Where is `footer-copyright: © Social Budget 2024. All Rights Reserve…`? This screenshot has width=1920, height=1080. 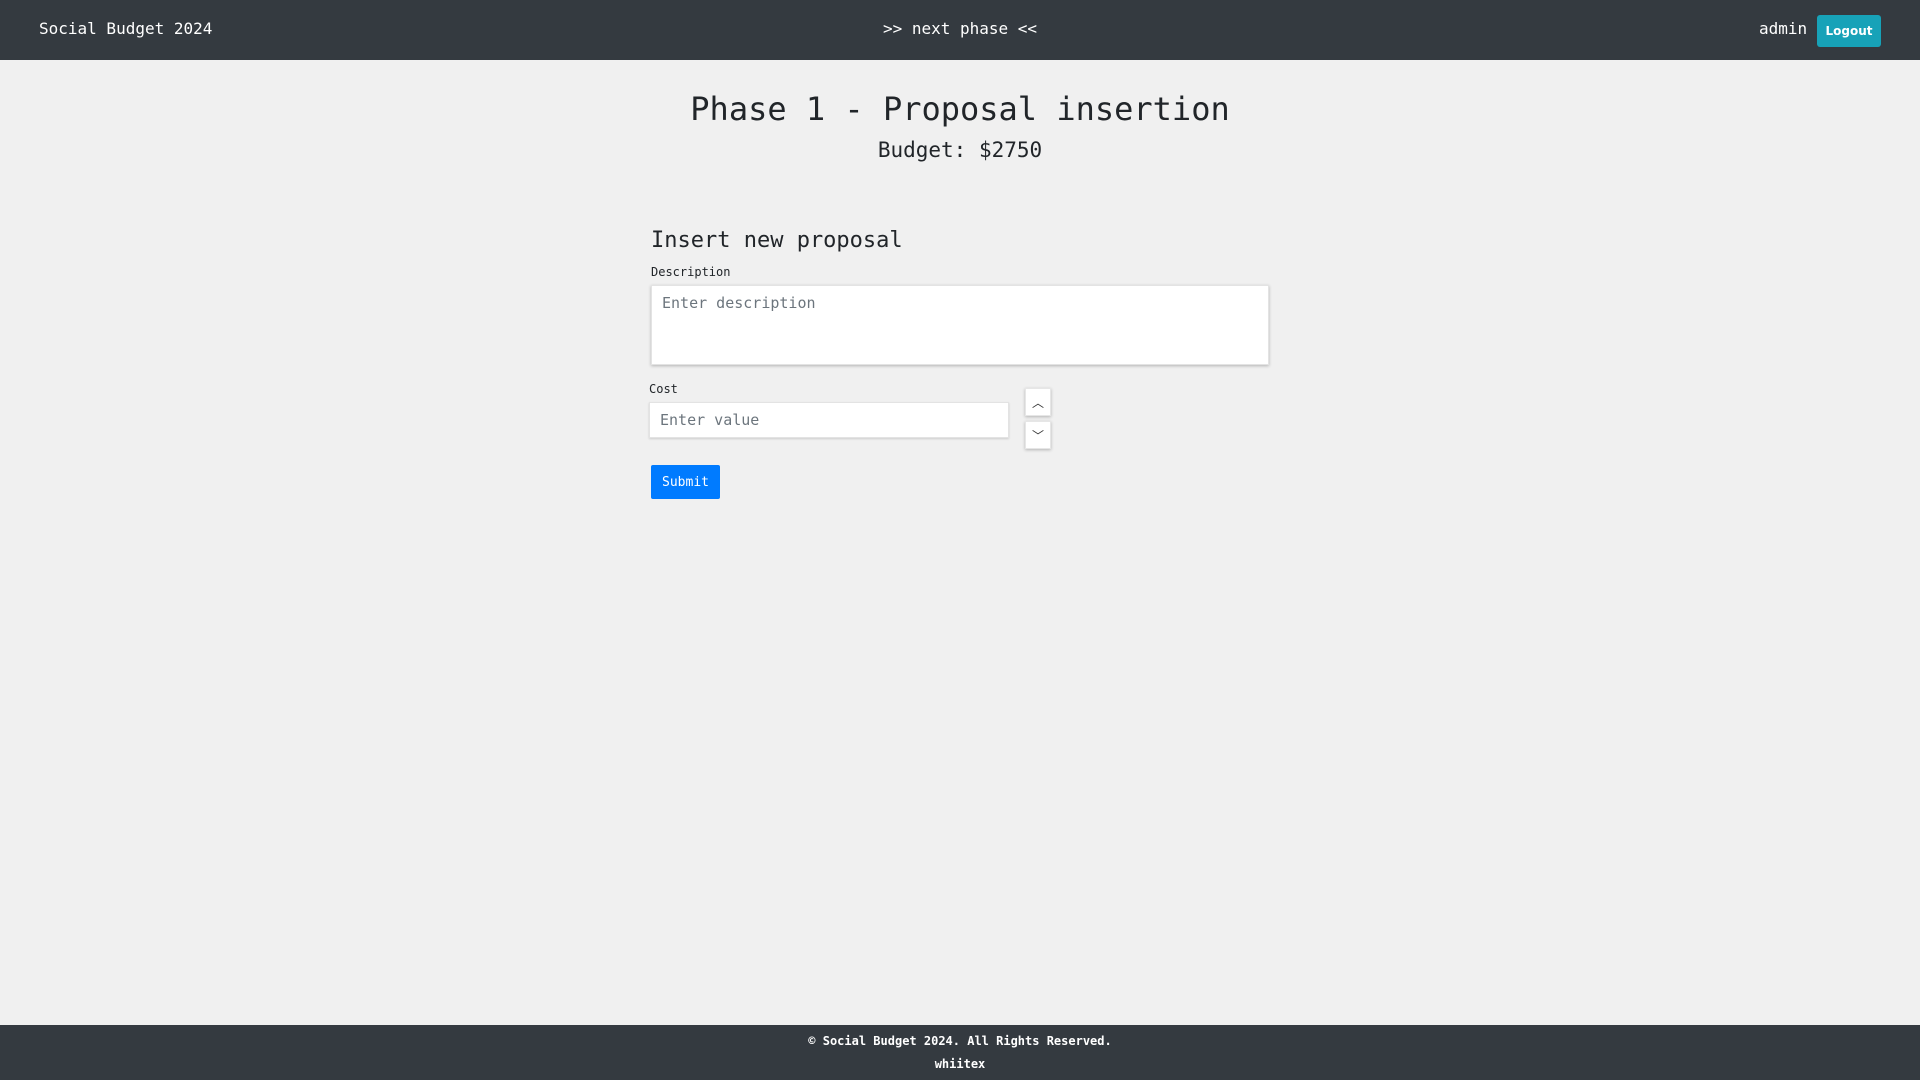
footer-copyright: © Social Budget 2024. All Rights Reserve… is located at coordinates (960, 1041).